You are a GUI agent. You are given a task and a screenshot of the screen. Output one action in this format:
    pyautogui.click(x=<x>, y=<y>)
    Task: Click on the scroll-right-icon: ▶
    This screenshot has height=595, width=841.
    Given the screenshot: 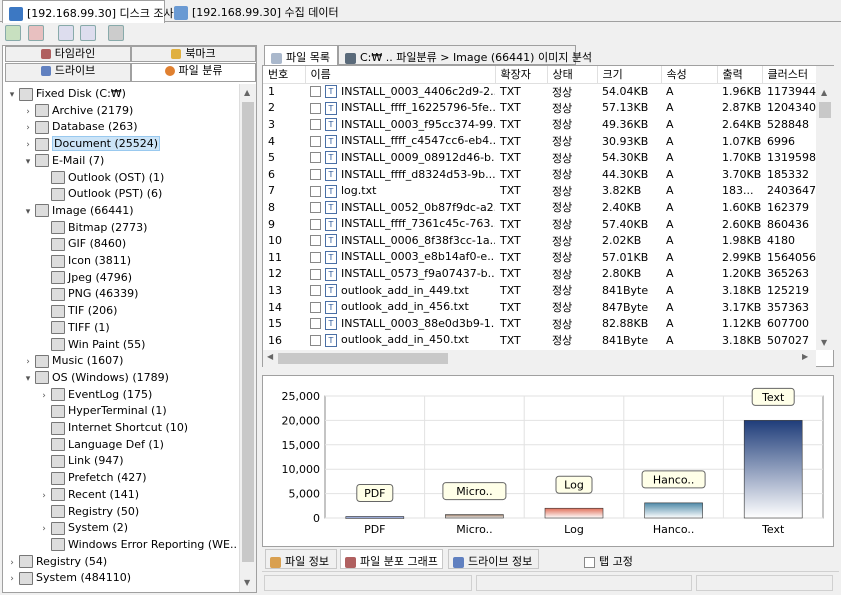 What is the action you would take?
    pyautogui.click(x=805, y=356)
    